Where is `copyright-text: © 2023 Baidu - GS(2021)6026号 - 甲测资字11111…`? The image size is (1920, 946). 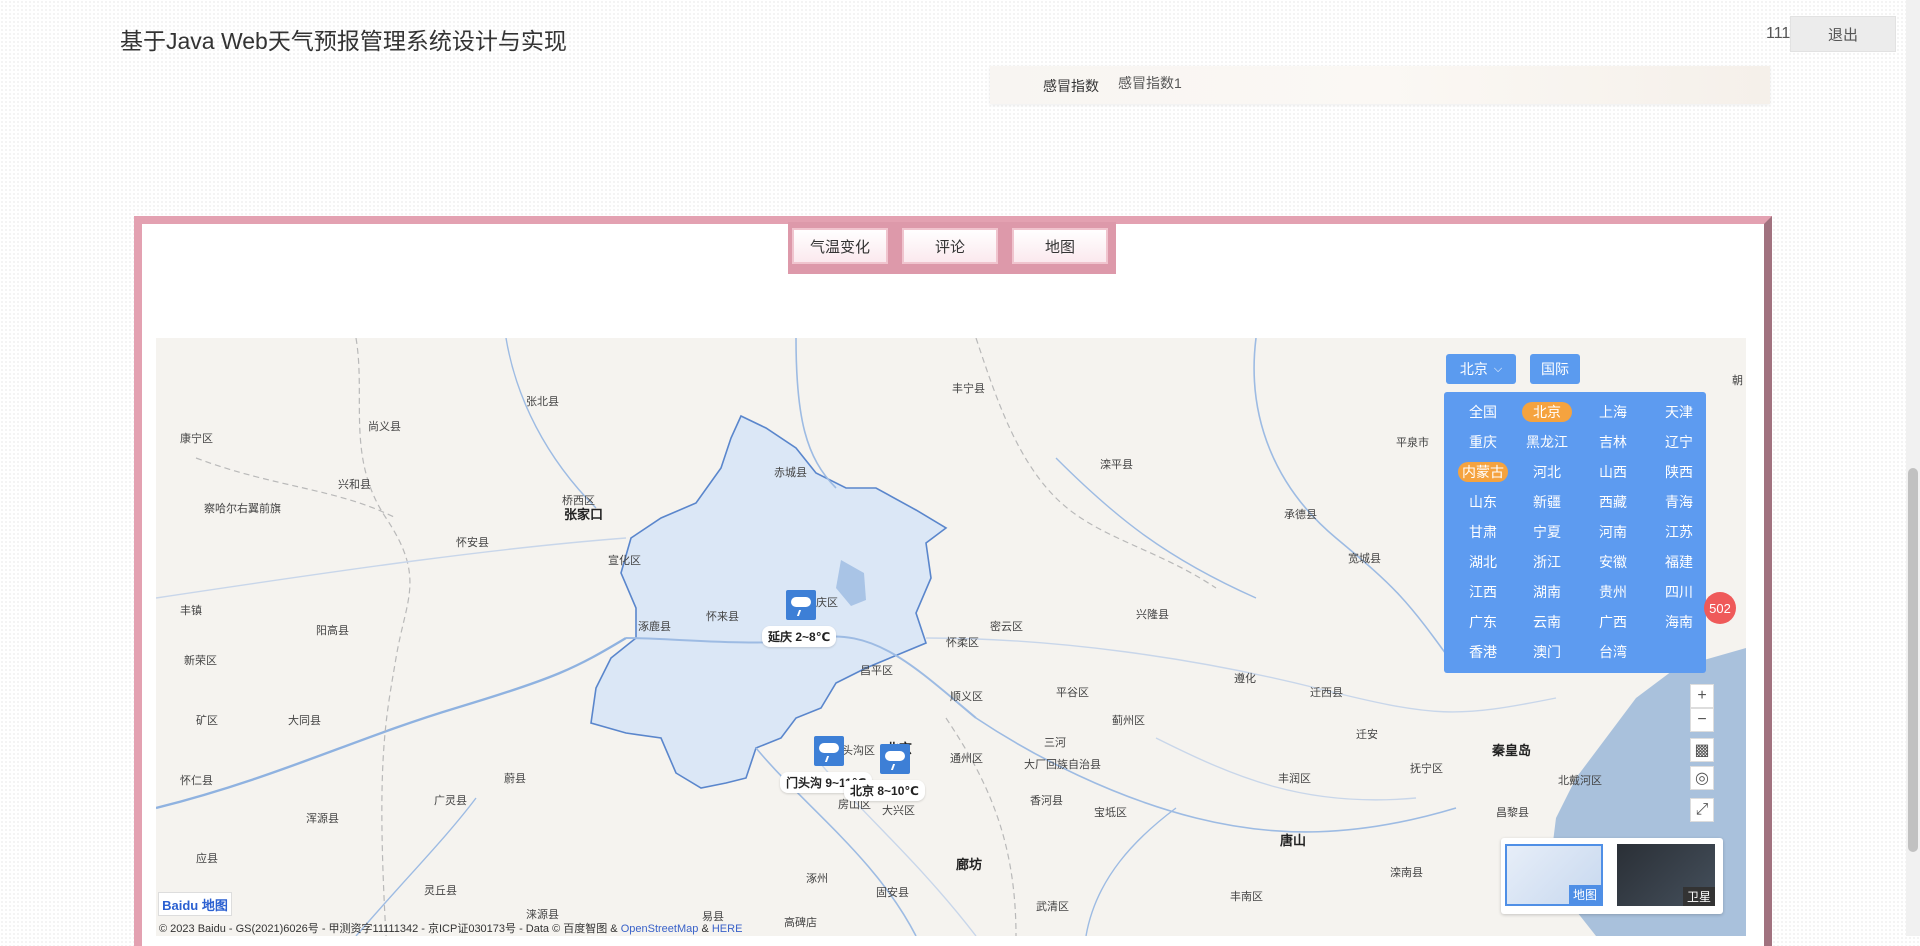
copyright-text: © 2023 Baidu - GS(2021)6026号 - 甲测资字11111… is located at coordinates (388, 929).